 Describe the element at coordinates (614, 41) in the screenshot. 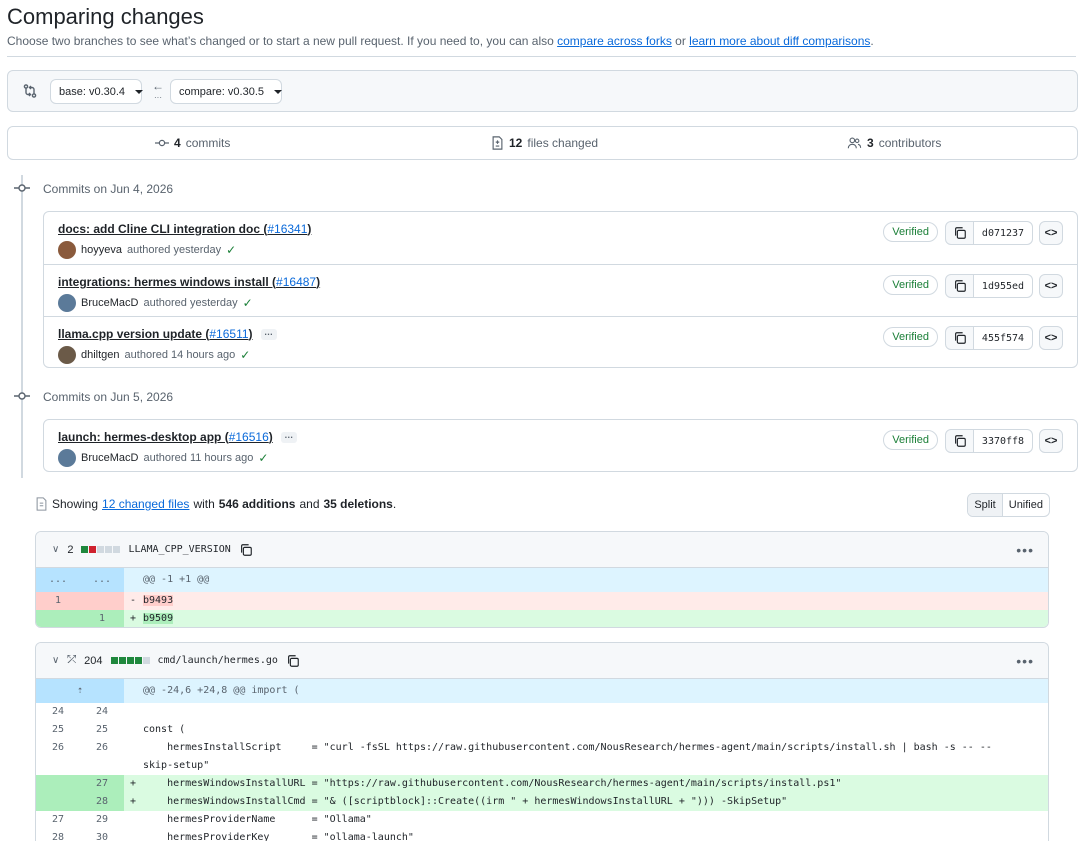

I see `compare-across-forks-link: compare across forks` at that location.